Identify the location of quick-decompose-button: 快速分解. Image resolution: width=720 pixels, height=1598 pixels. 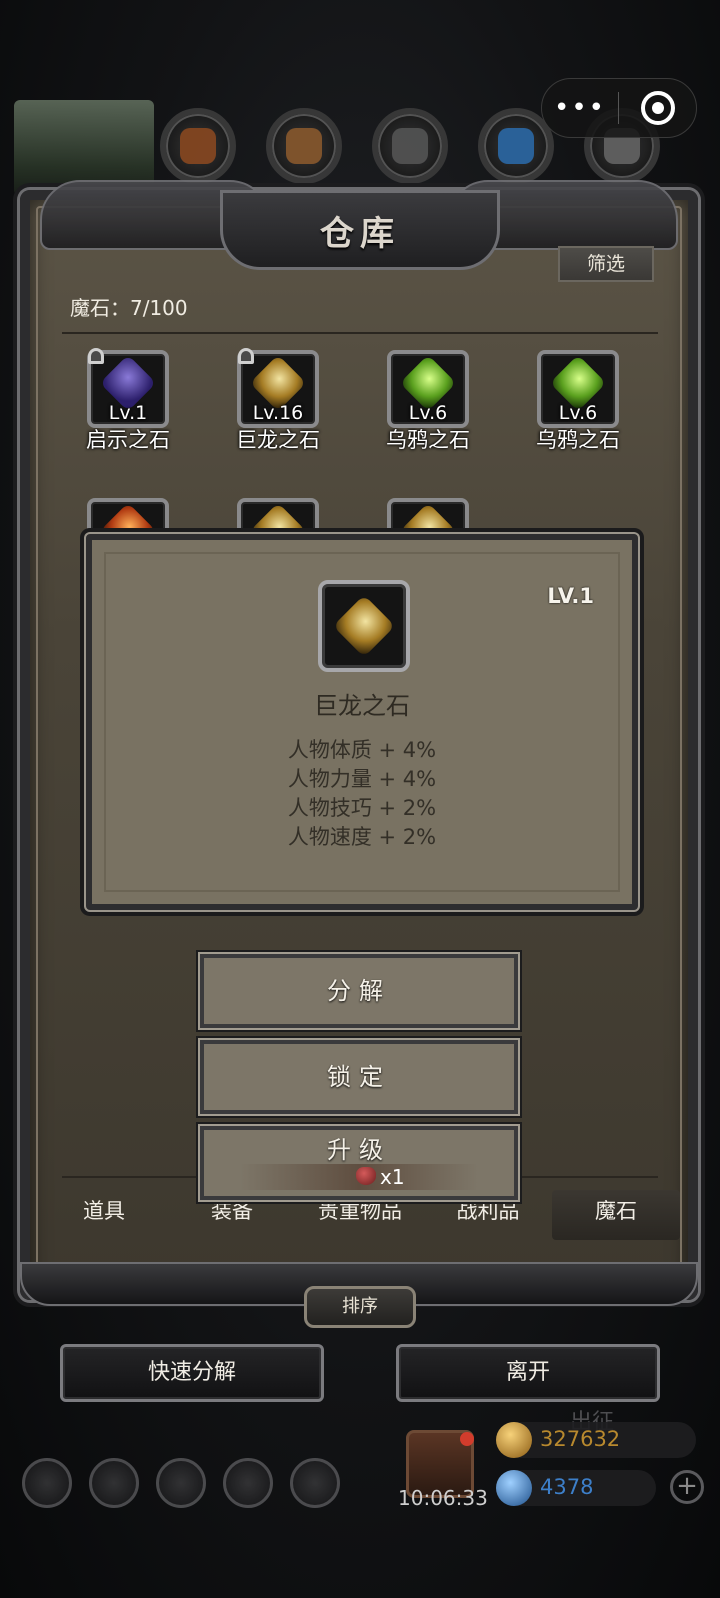
(192, 1373).